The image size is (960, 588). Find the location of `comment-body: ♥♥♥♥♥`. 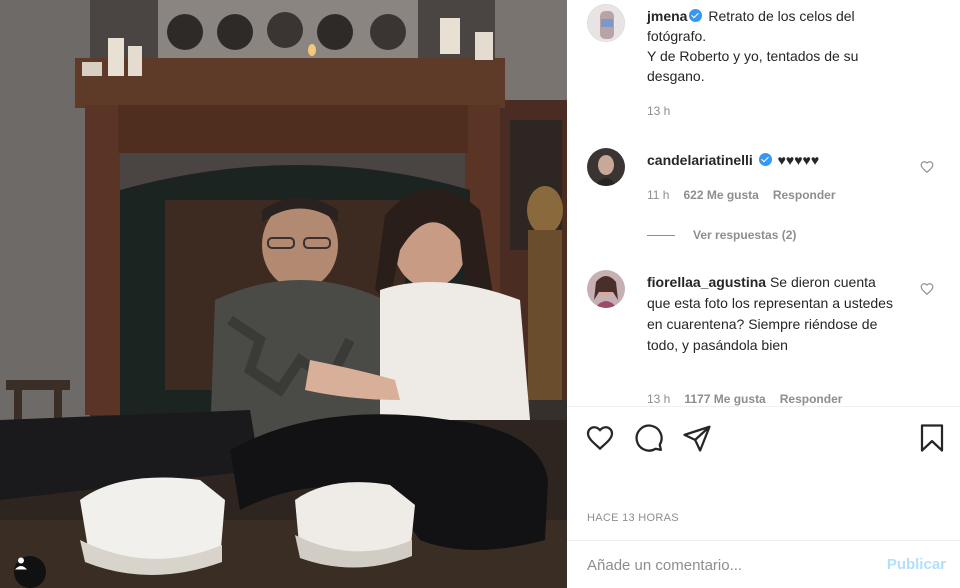

comment-body: ♥♥♥♥♥ is located at coordinates (798, 160).